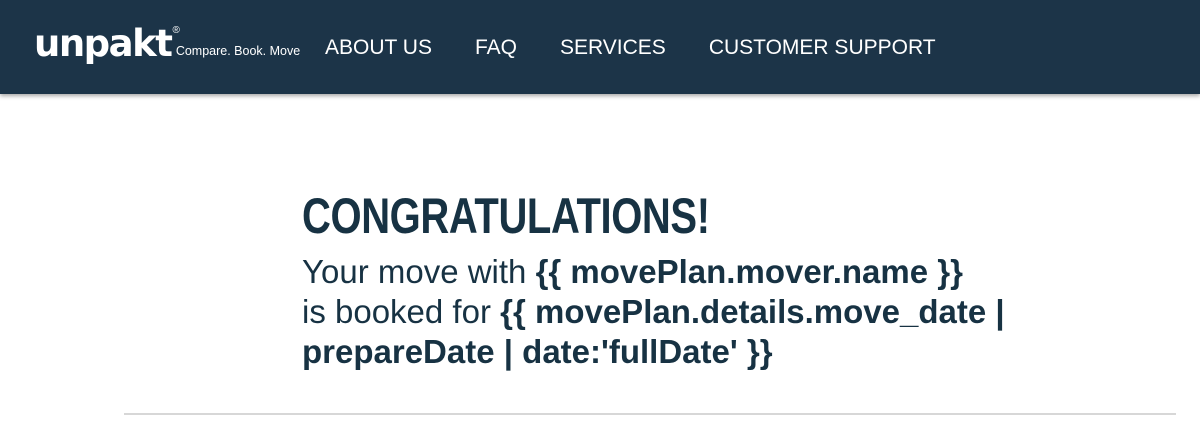 The image size is (1200, 427). Describe the element at coordinates (378, 48) in the screenshot. I see `nav-about-us: ABOUT US` at that location.